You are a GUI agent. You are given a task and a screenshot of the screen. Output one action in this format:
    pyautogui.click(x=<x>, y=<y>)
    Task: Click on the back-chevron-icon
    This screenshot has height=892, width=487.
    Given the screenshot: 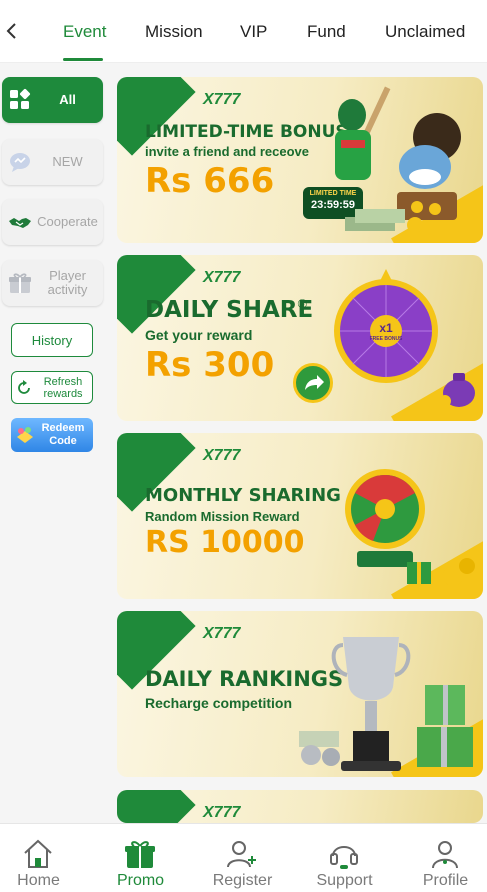 What is the action you would take?
    pyautogui.click(x=12, y=31)
    